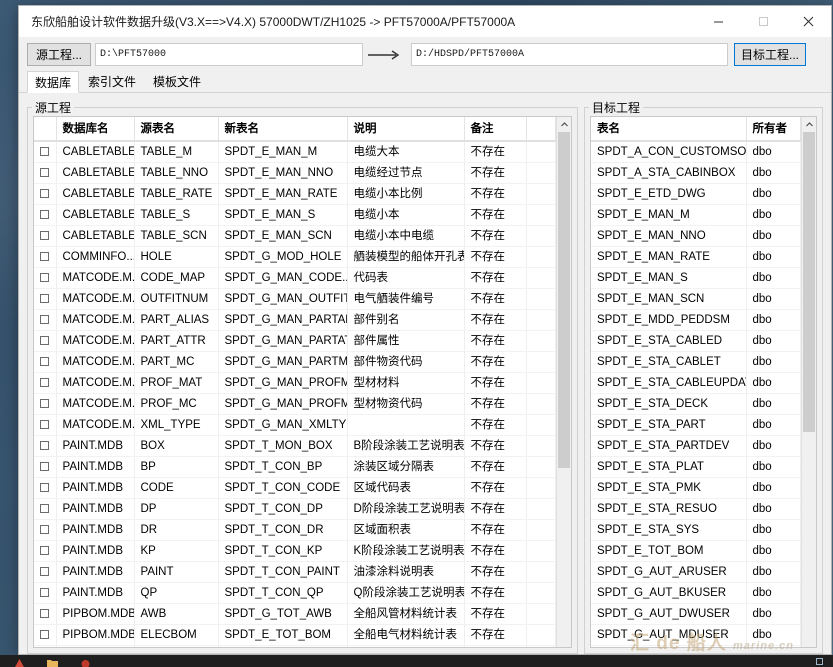 This screenshot has width=833, height=667. Describe the element at coordinates (819, 661) in the screenshot. I see `tray-icon` at that location.